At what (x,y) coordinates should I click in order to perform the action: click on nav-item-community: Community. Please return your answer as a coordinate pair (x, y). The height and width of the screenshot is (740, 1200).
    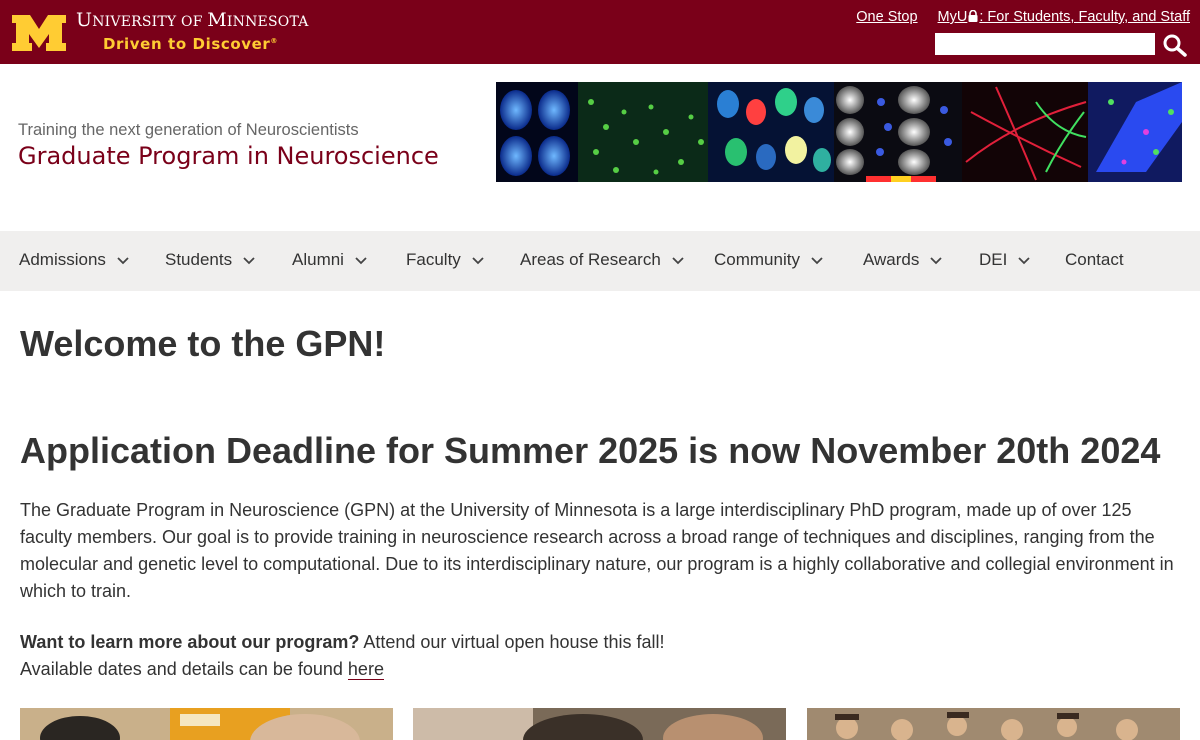
    Looking at the image, I should click on (769, 261).